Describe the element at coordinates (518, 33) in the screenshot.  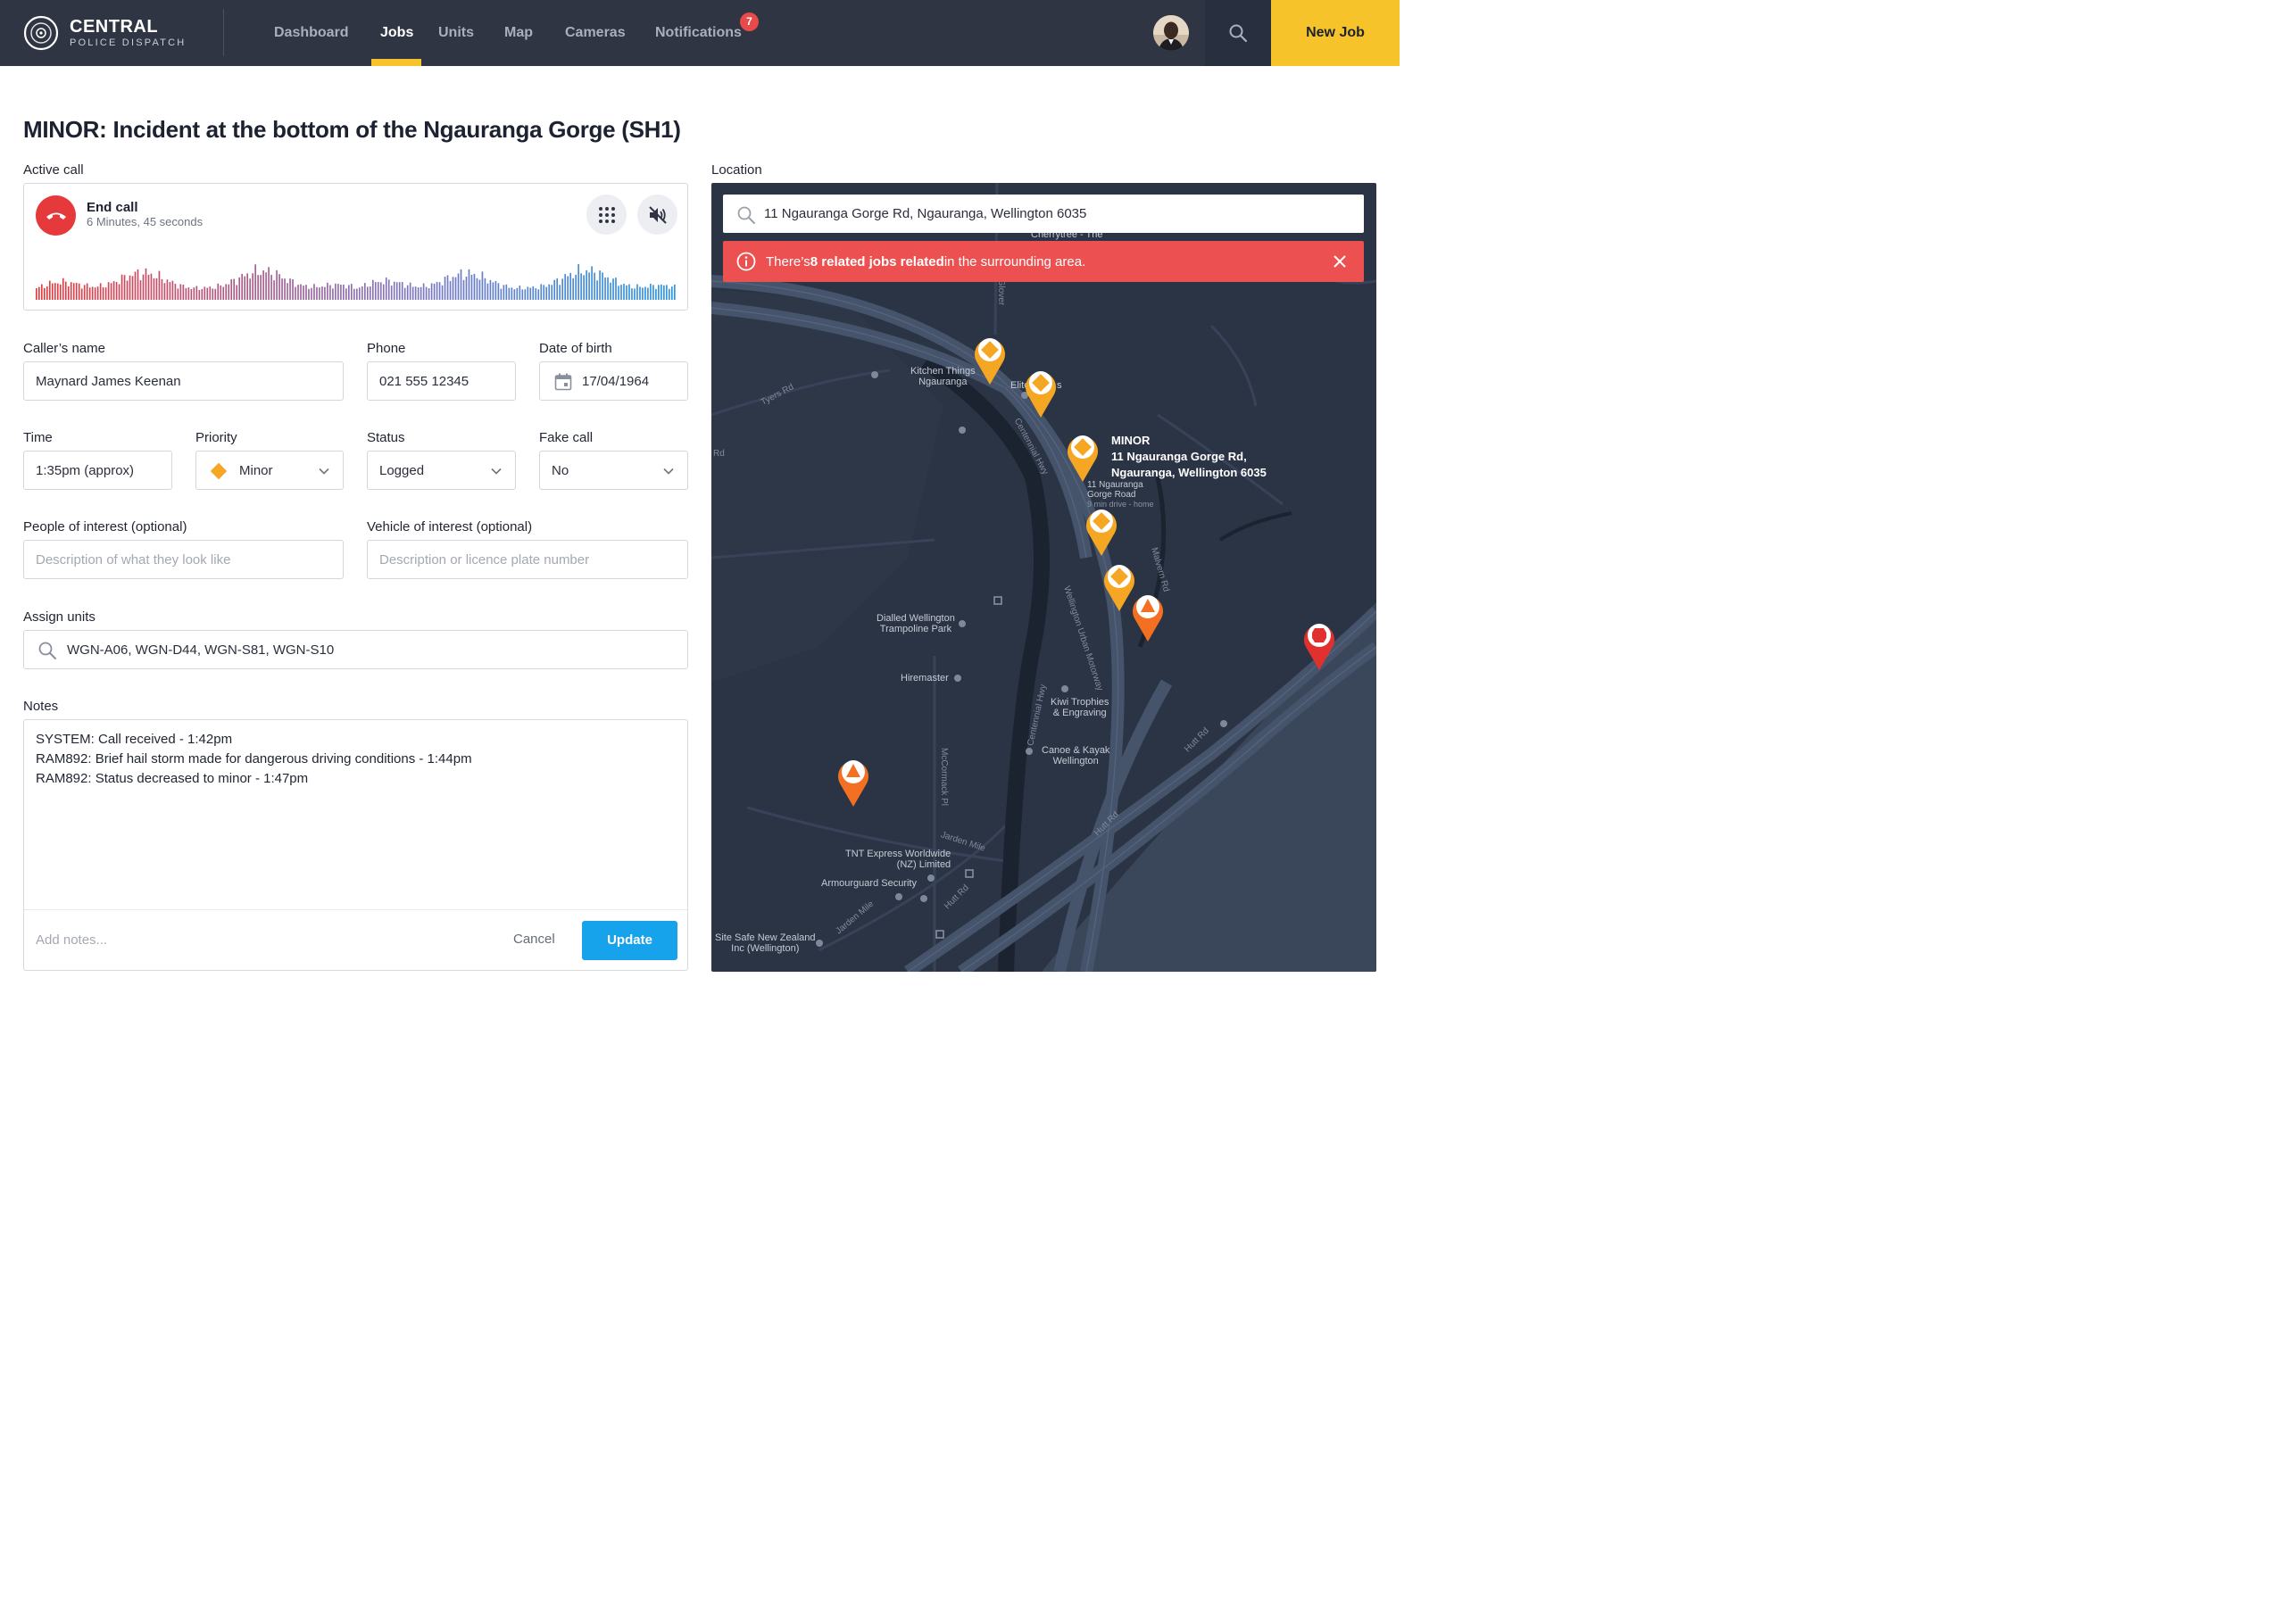
I see `nav-map: Map` at that location.